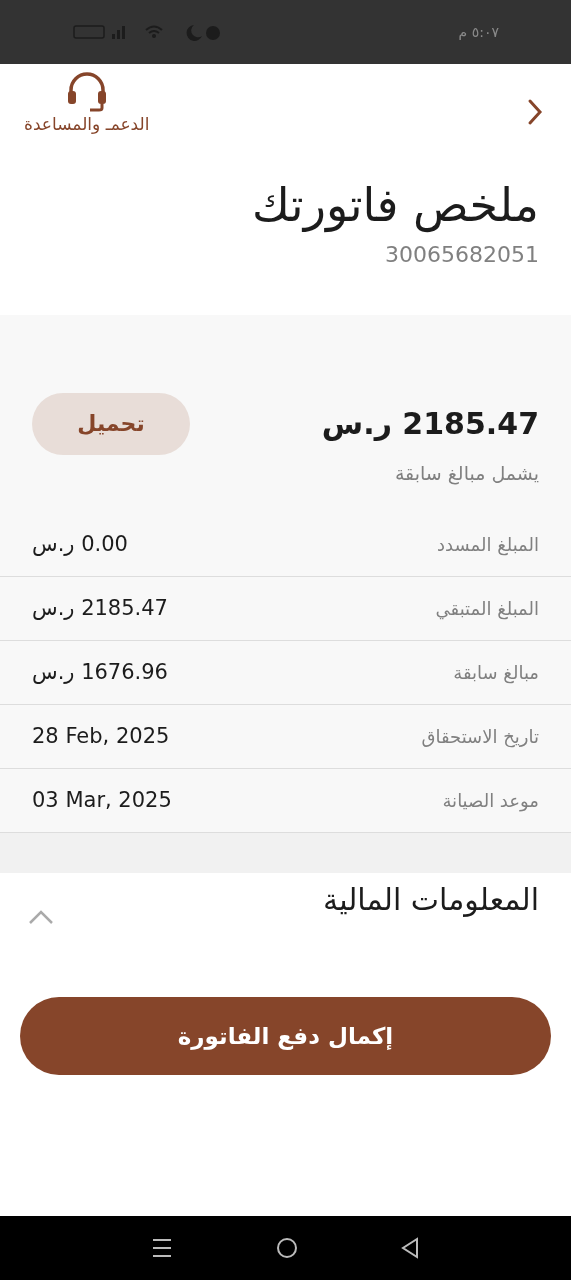 This screenshot has width=571, height=1280. I want to click on row-label: المبلغ المتبقي, so click(487, 609).